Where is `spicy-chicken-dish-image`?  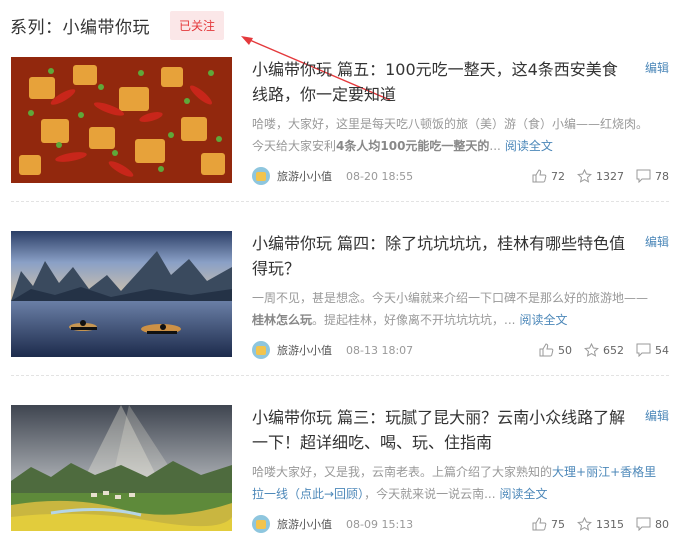
spicy-chicken-dish-image is located at coordinates (121, 120).